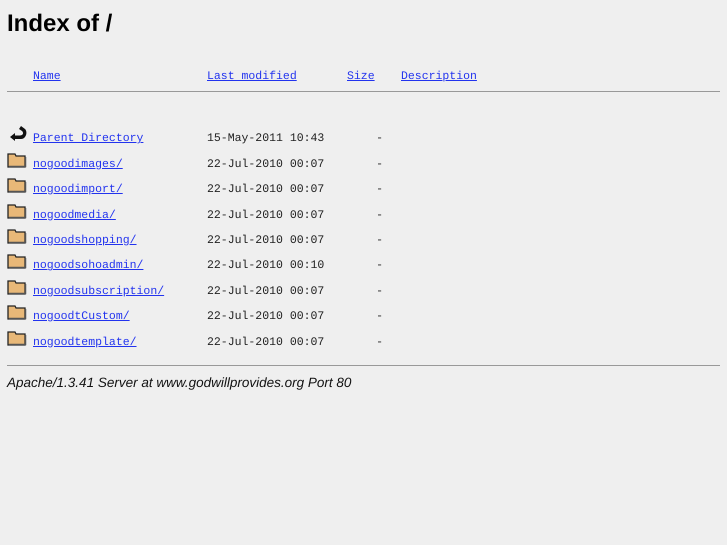 The height and width of the screenshot is (545, 727). Describe the element at coordinates (85, 240) in the screenshot. I see `directory-link: nogoodshopping/` at that location.